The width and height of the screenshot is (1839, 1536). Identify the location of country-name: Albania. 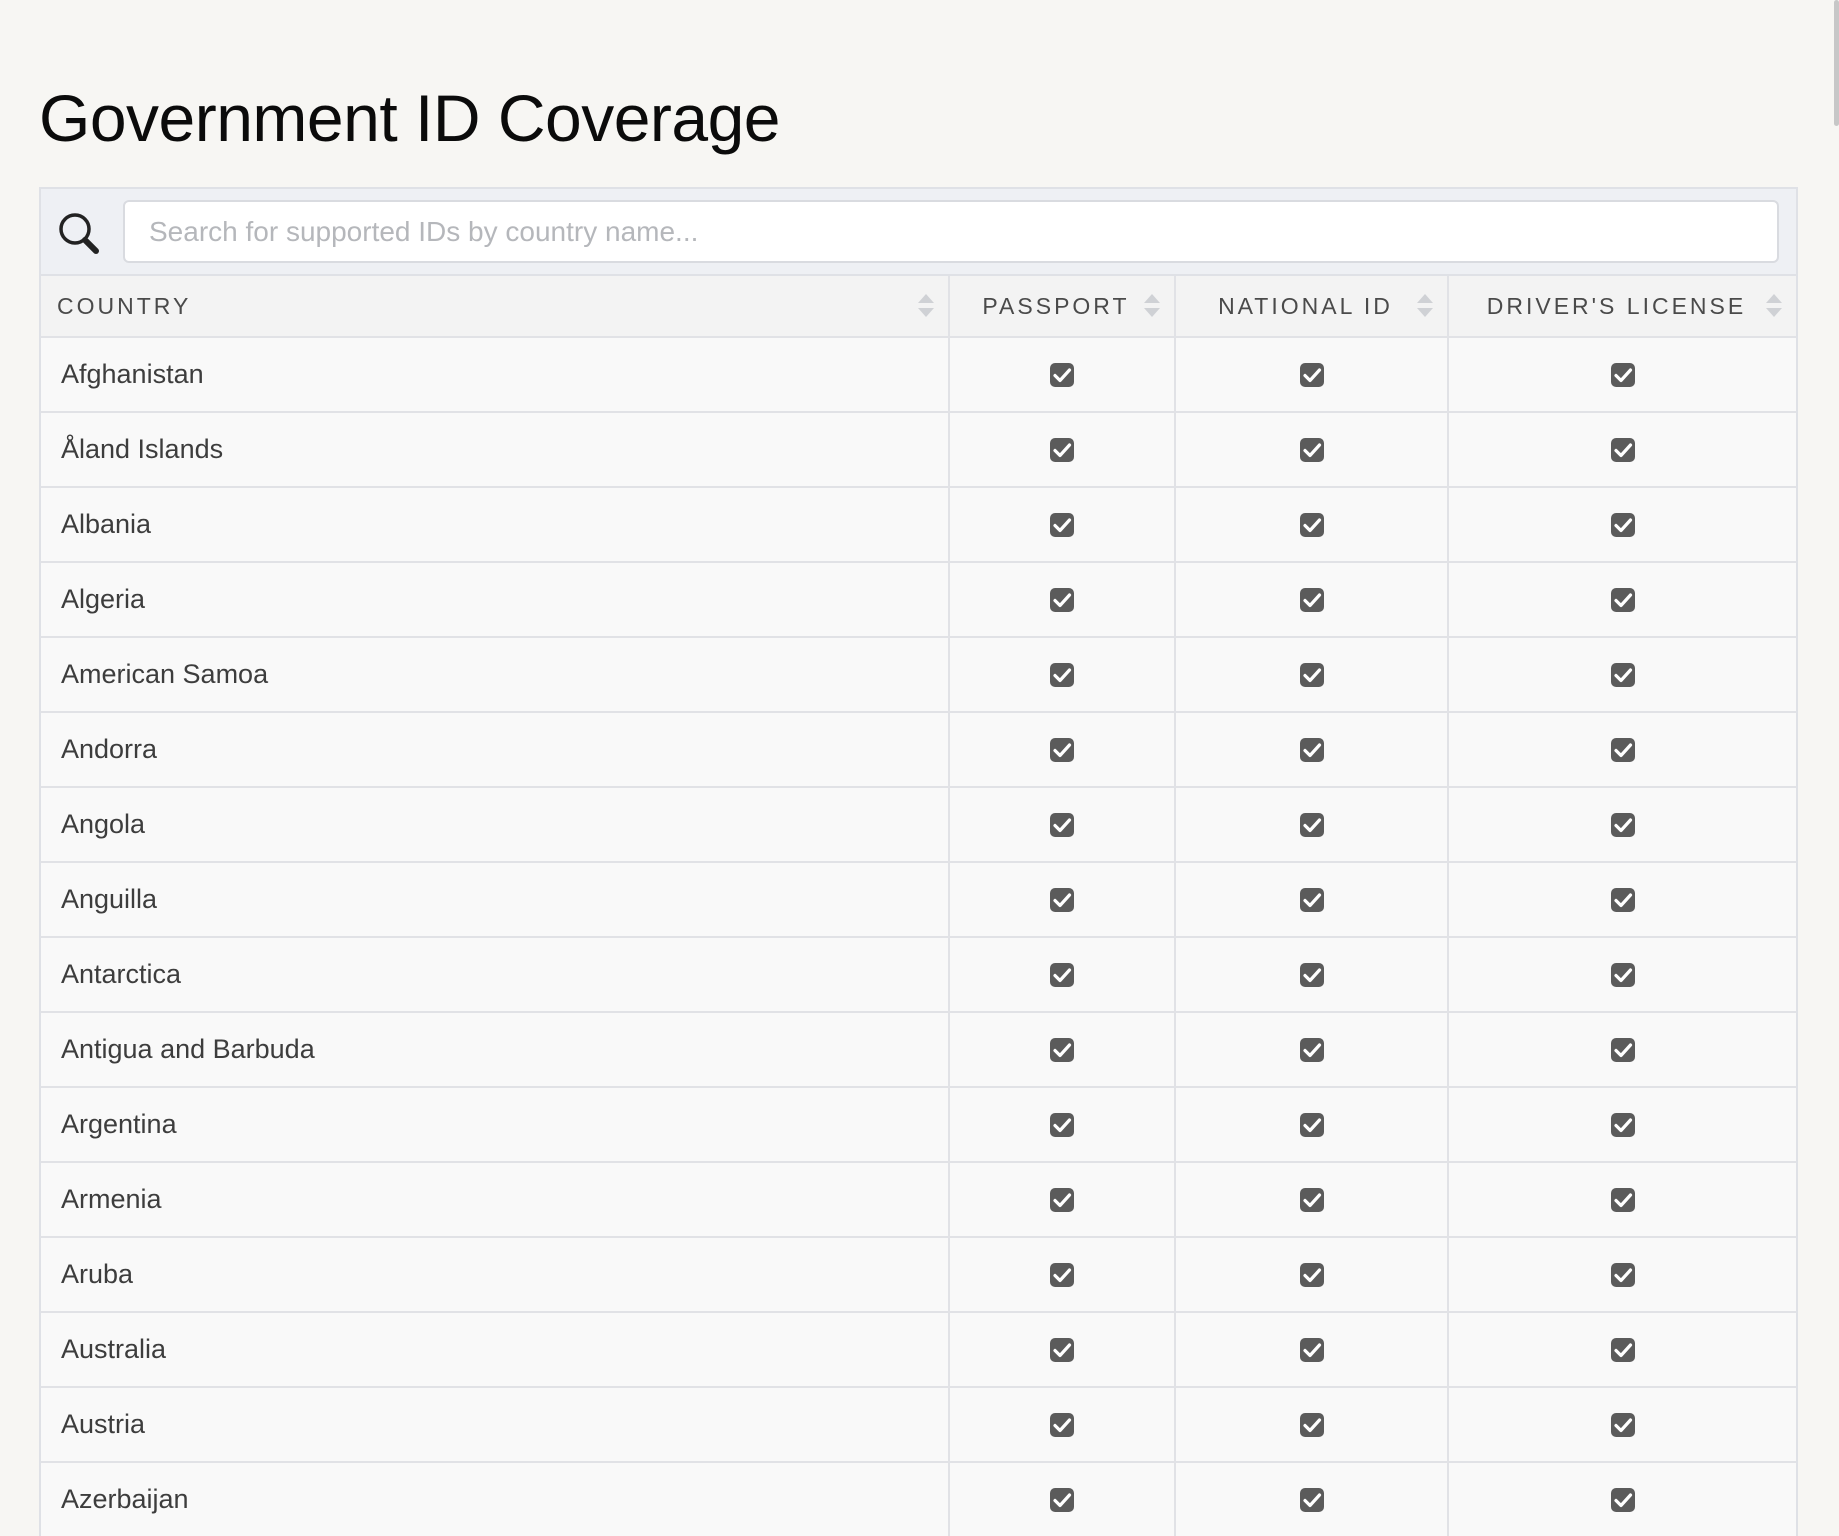
(495, 525).